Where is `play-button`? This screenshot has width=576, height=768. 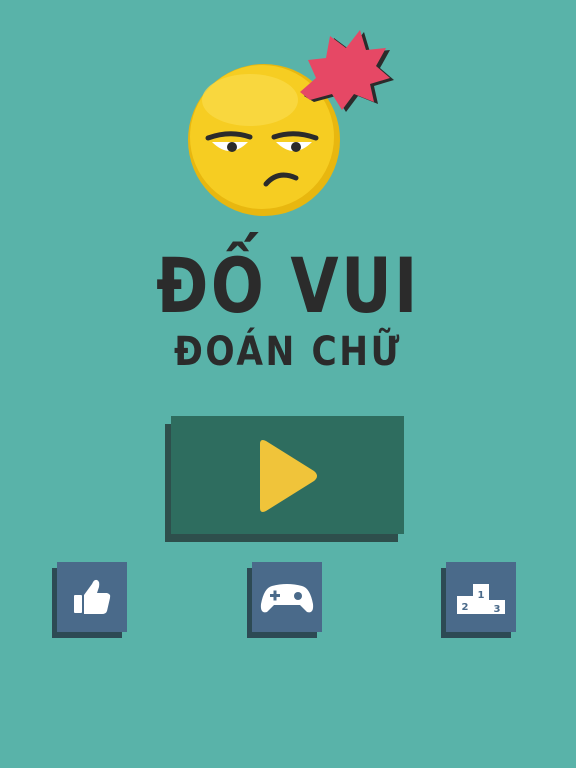
play-button is located at coordinates (287, 475).